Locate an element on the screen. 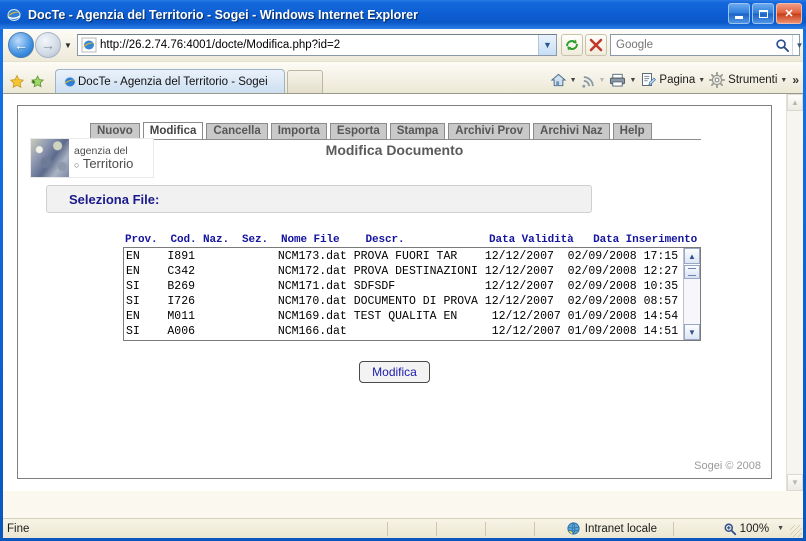 The width and height of the screenshot is (806, 541). search-button is located at coordinates (782, 45).